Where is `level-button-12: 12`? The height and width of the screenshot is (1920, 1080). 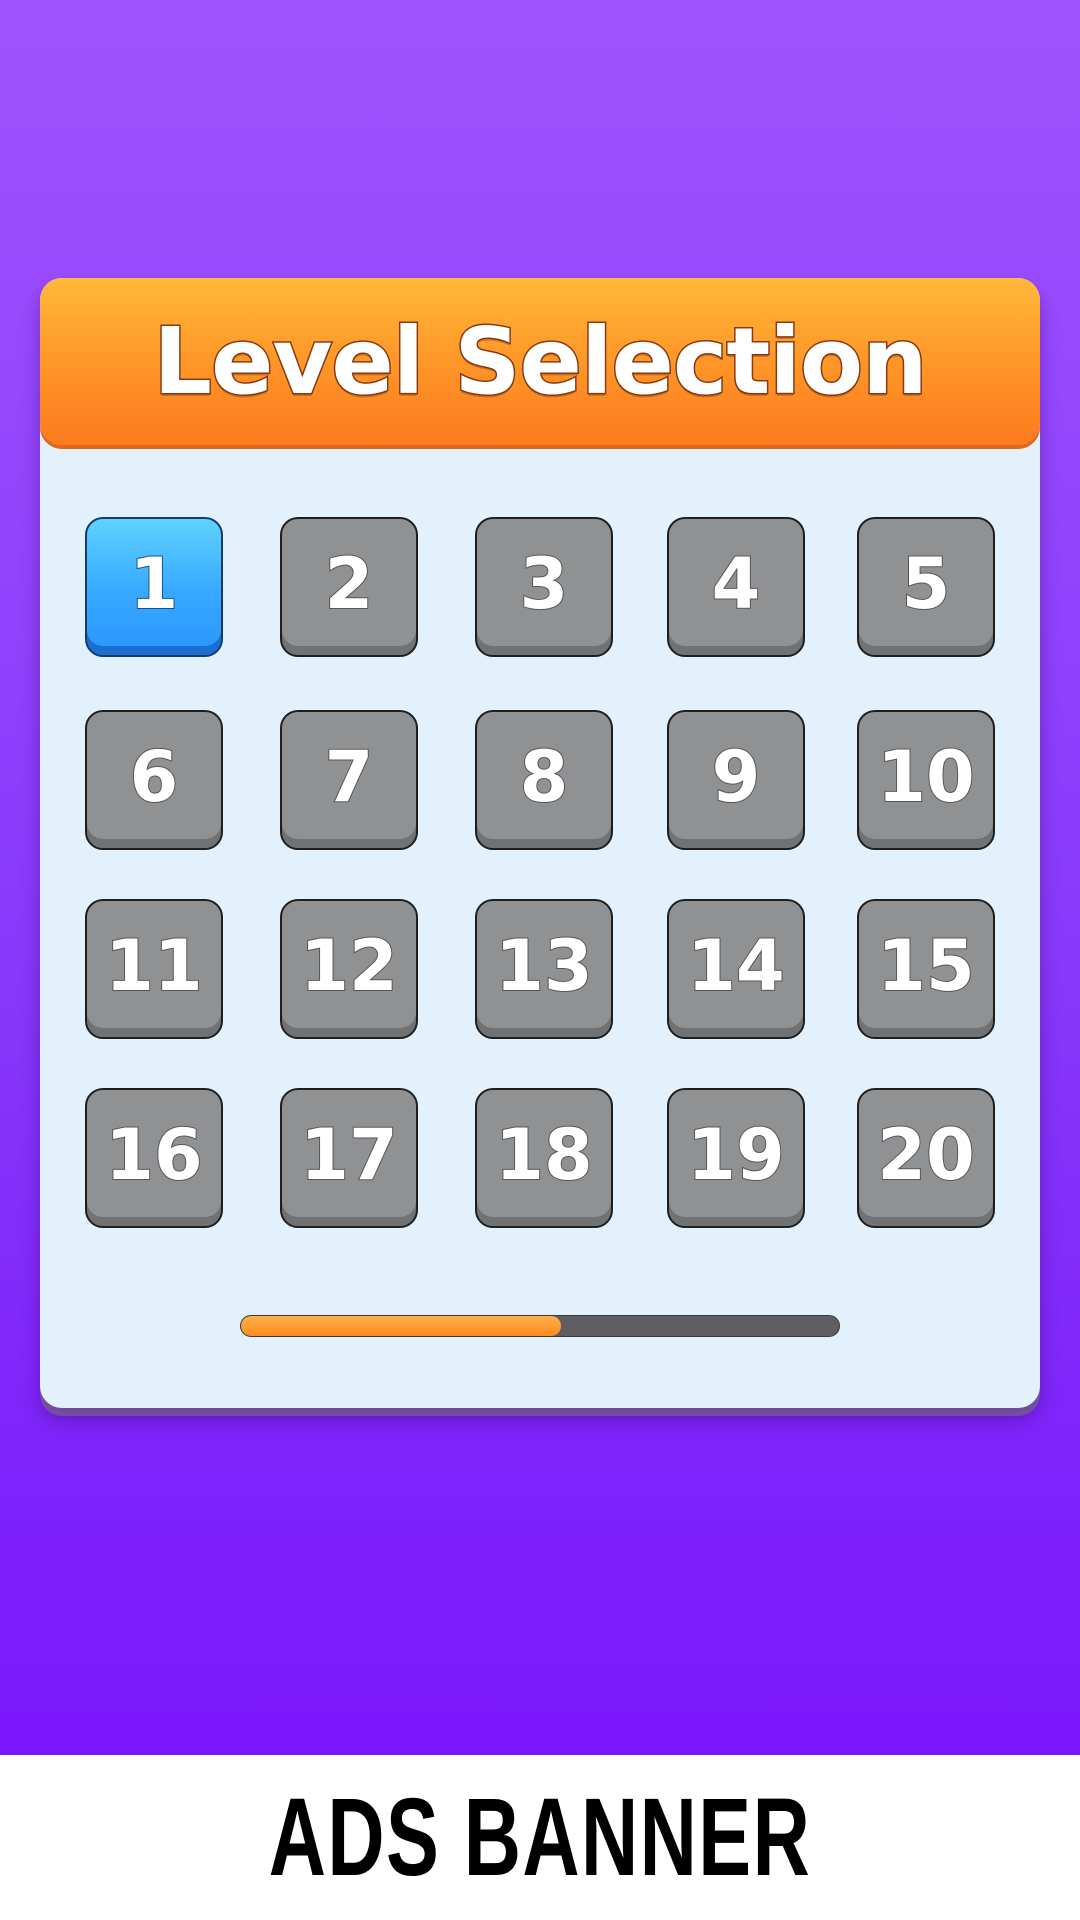
level-button-12: 12 is located at coordinates (349, 969).